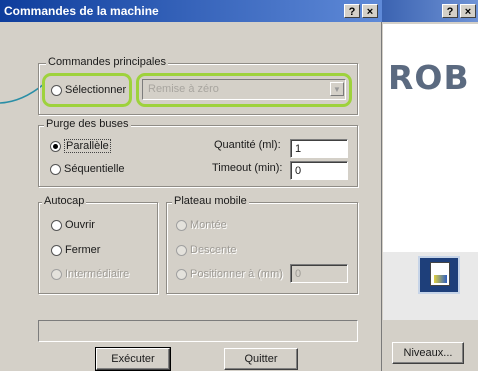 Image resolution: width=478 pixels, height=371 pixels. Describe the element at coordinates (337, 89) in the screenshot. I see `chevron-down-icon: ▼` at that location.